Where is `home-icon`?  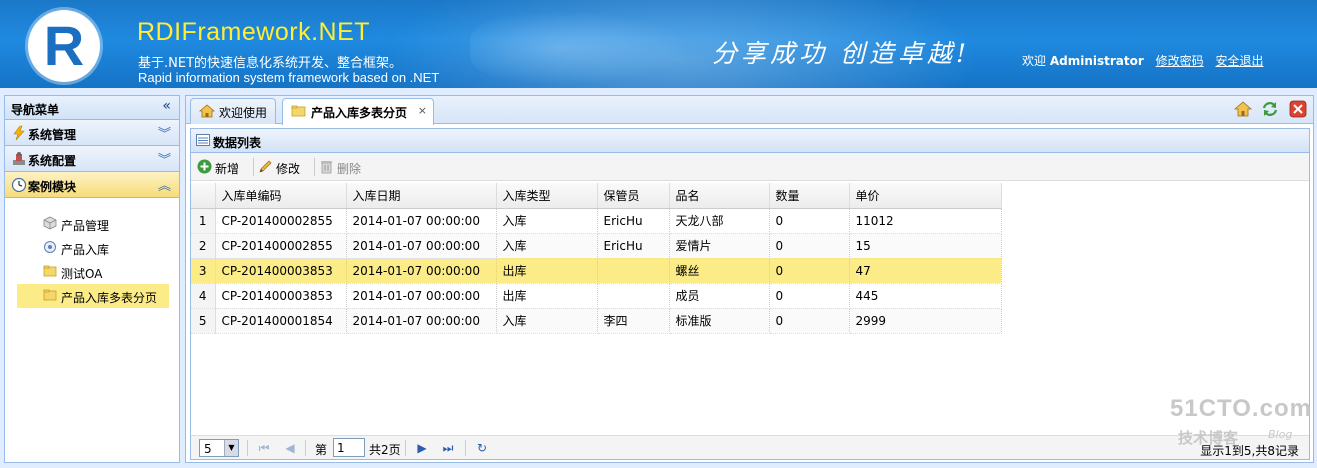 home-icon is located at coordinates (1243, 109).